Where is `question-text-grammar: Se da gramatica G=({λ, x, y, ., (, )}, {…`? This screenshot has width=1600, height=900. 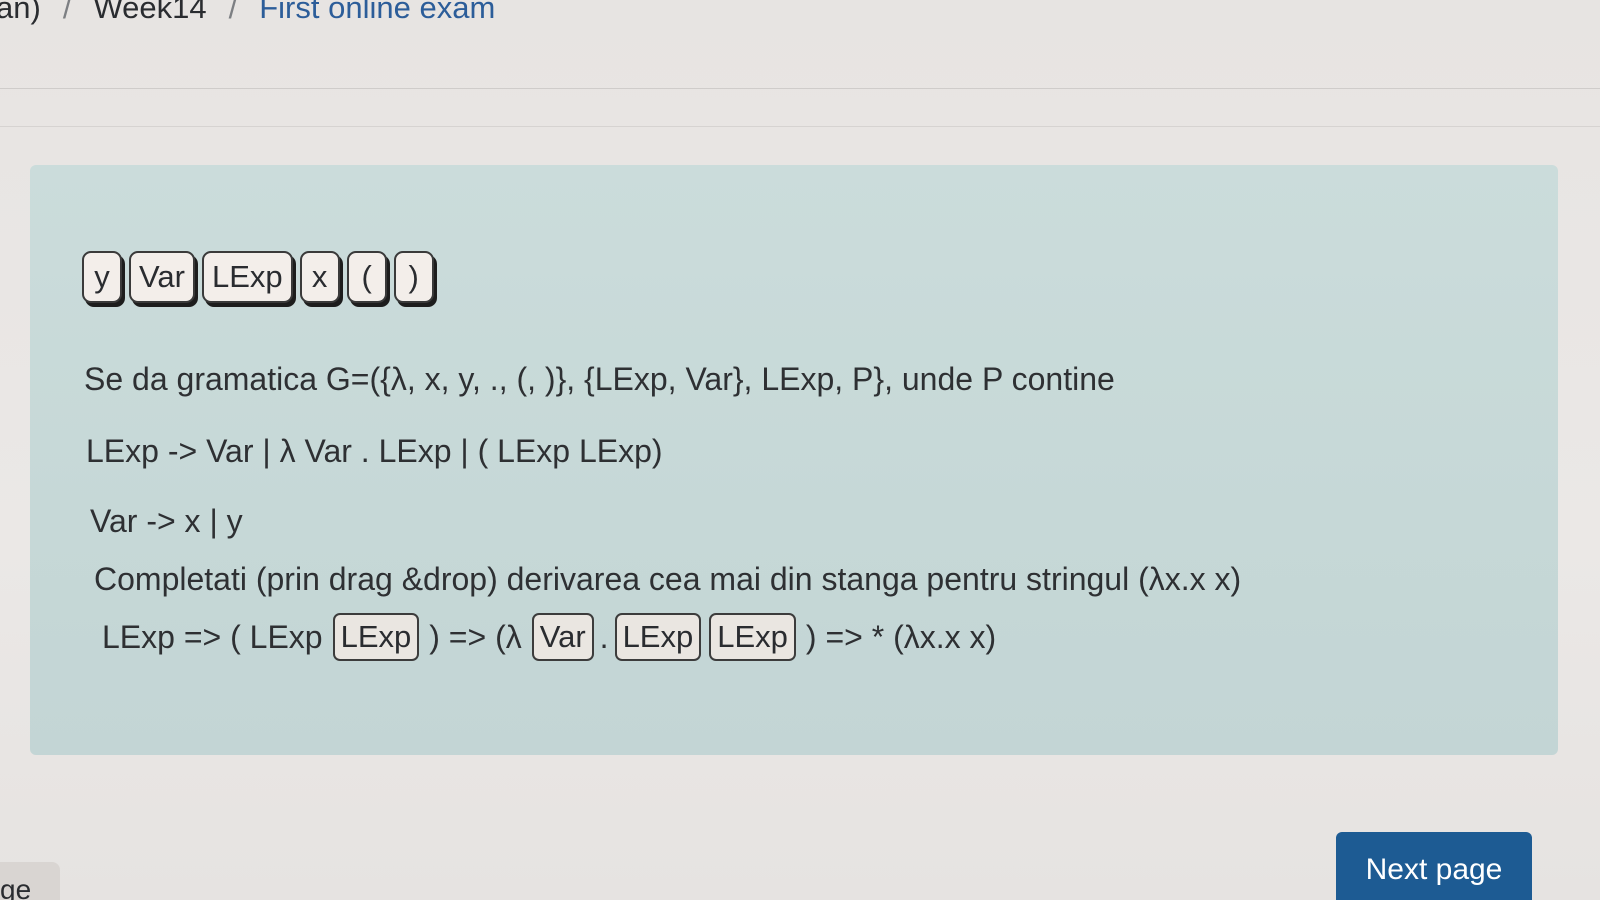 question-text-grammar: Se da gramatica G=({λ, x, y, ., (, )}, {… is located at coordinates (599, 379).